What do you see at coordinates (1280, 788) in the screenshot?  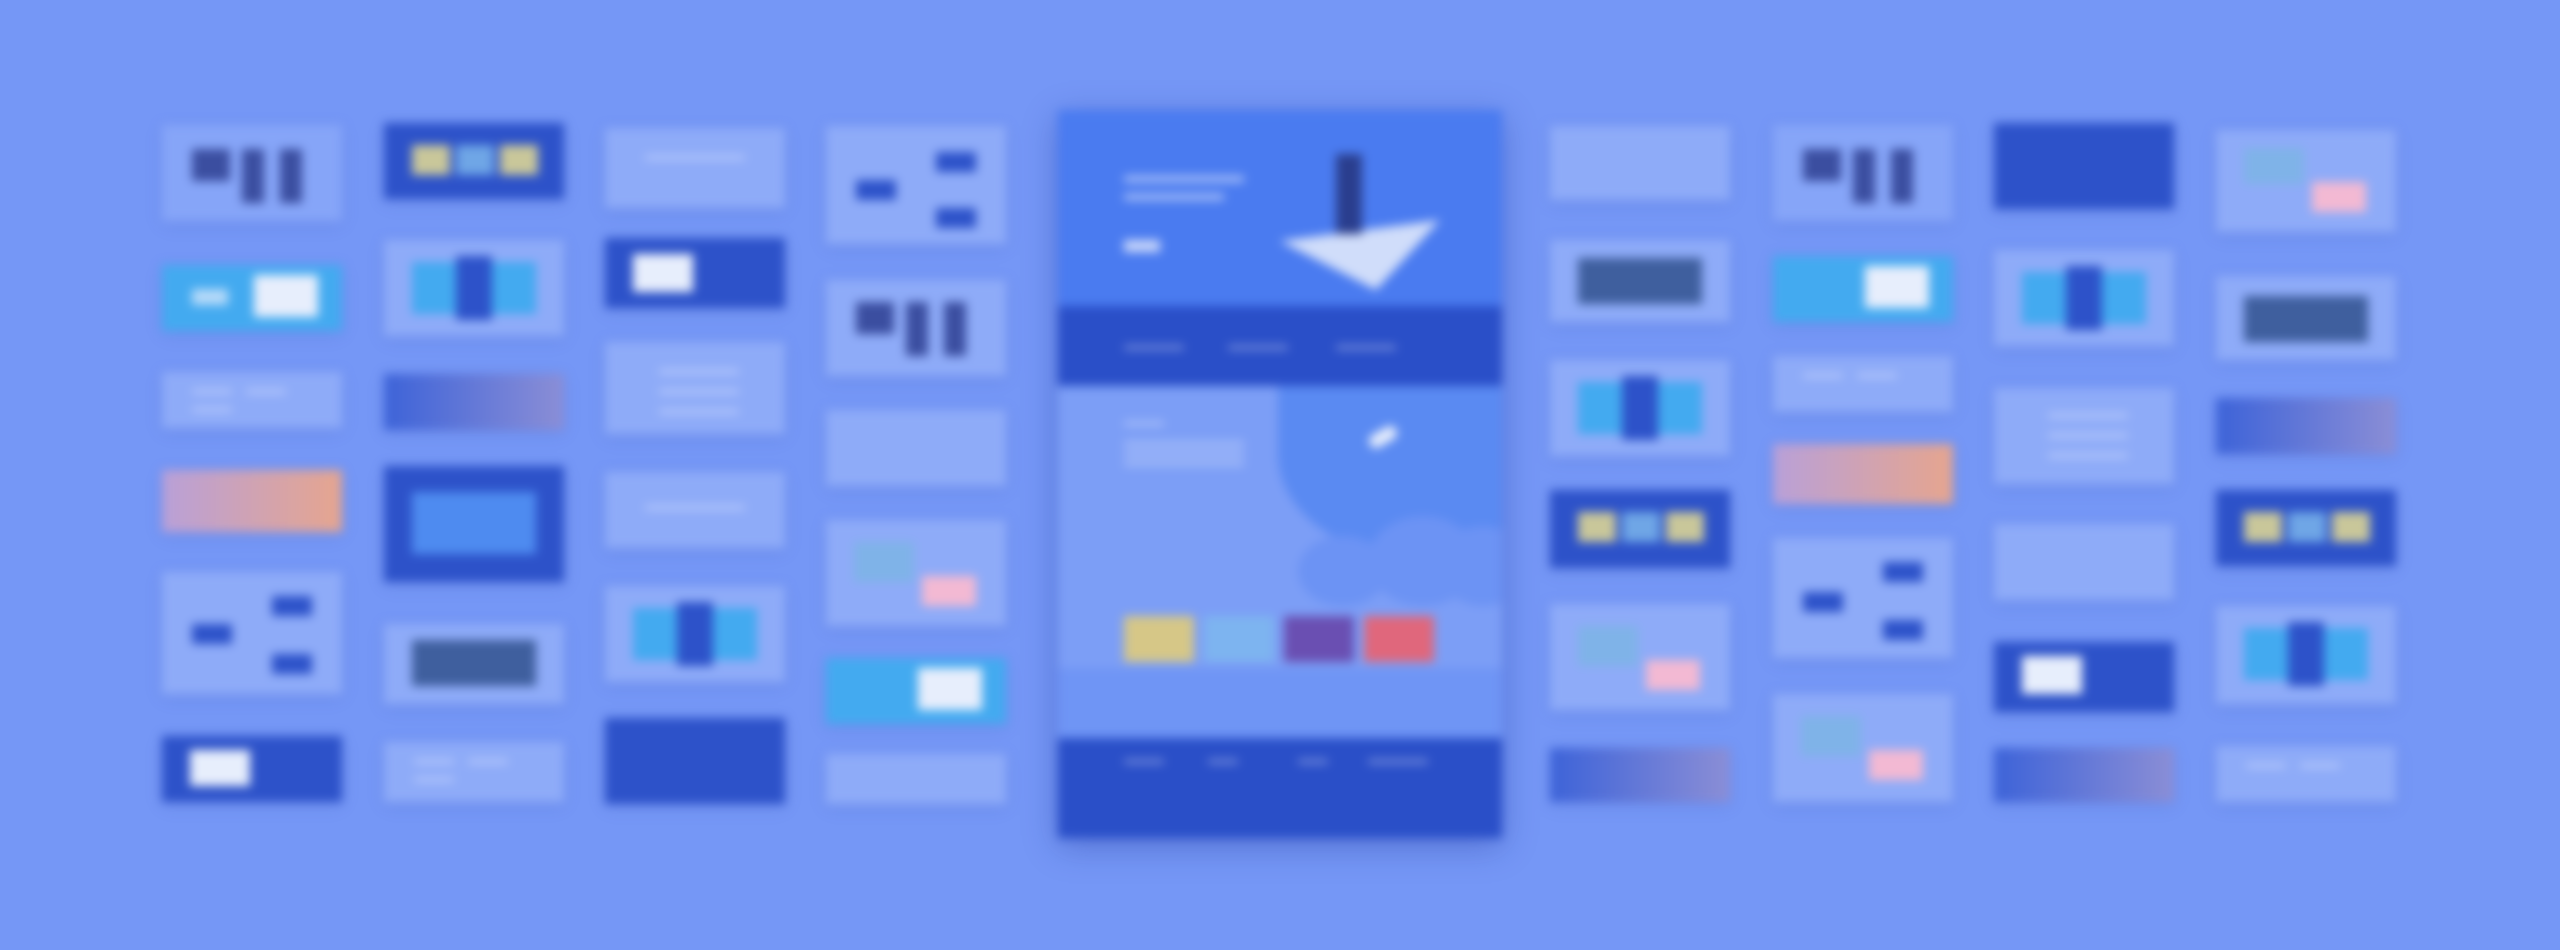 I see `footer-band` at bounding box center [1280, 788].